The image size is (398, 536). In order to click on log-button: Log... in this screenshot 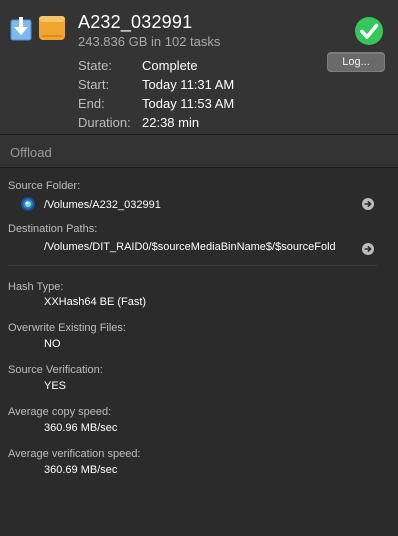, I will do `click(356, 62)`.